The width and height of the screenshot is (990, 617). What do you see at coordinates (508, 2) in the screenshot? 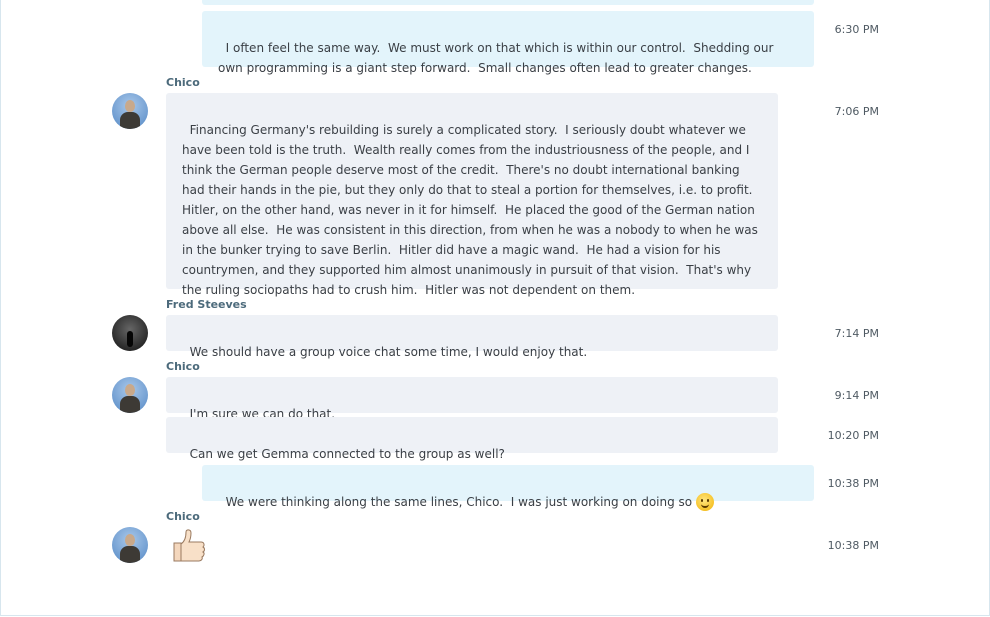
I see `message-bubble-outgoing-partial` at bounding box center [508, 2].